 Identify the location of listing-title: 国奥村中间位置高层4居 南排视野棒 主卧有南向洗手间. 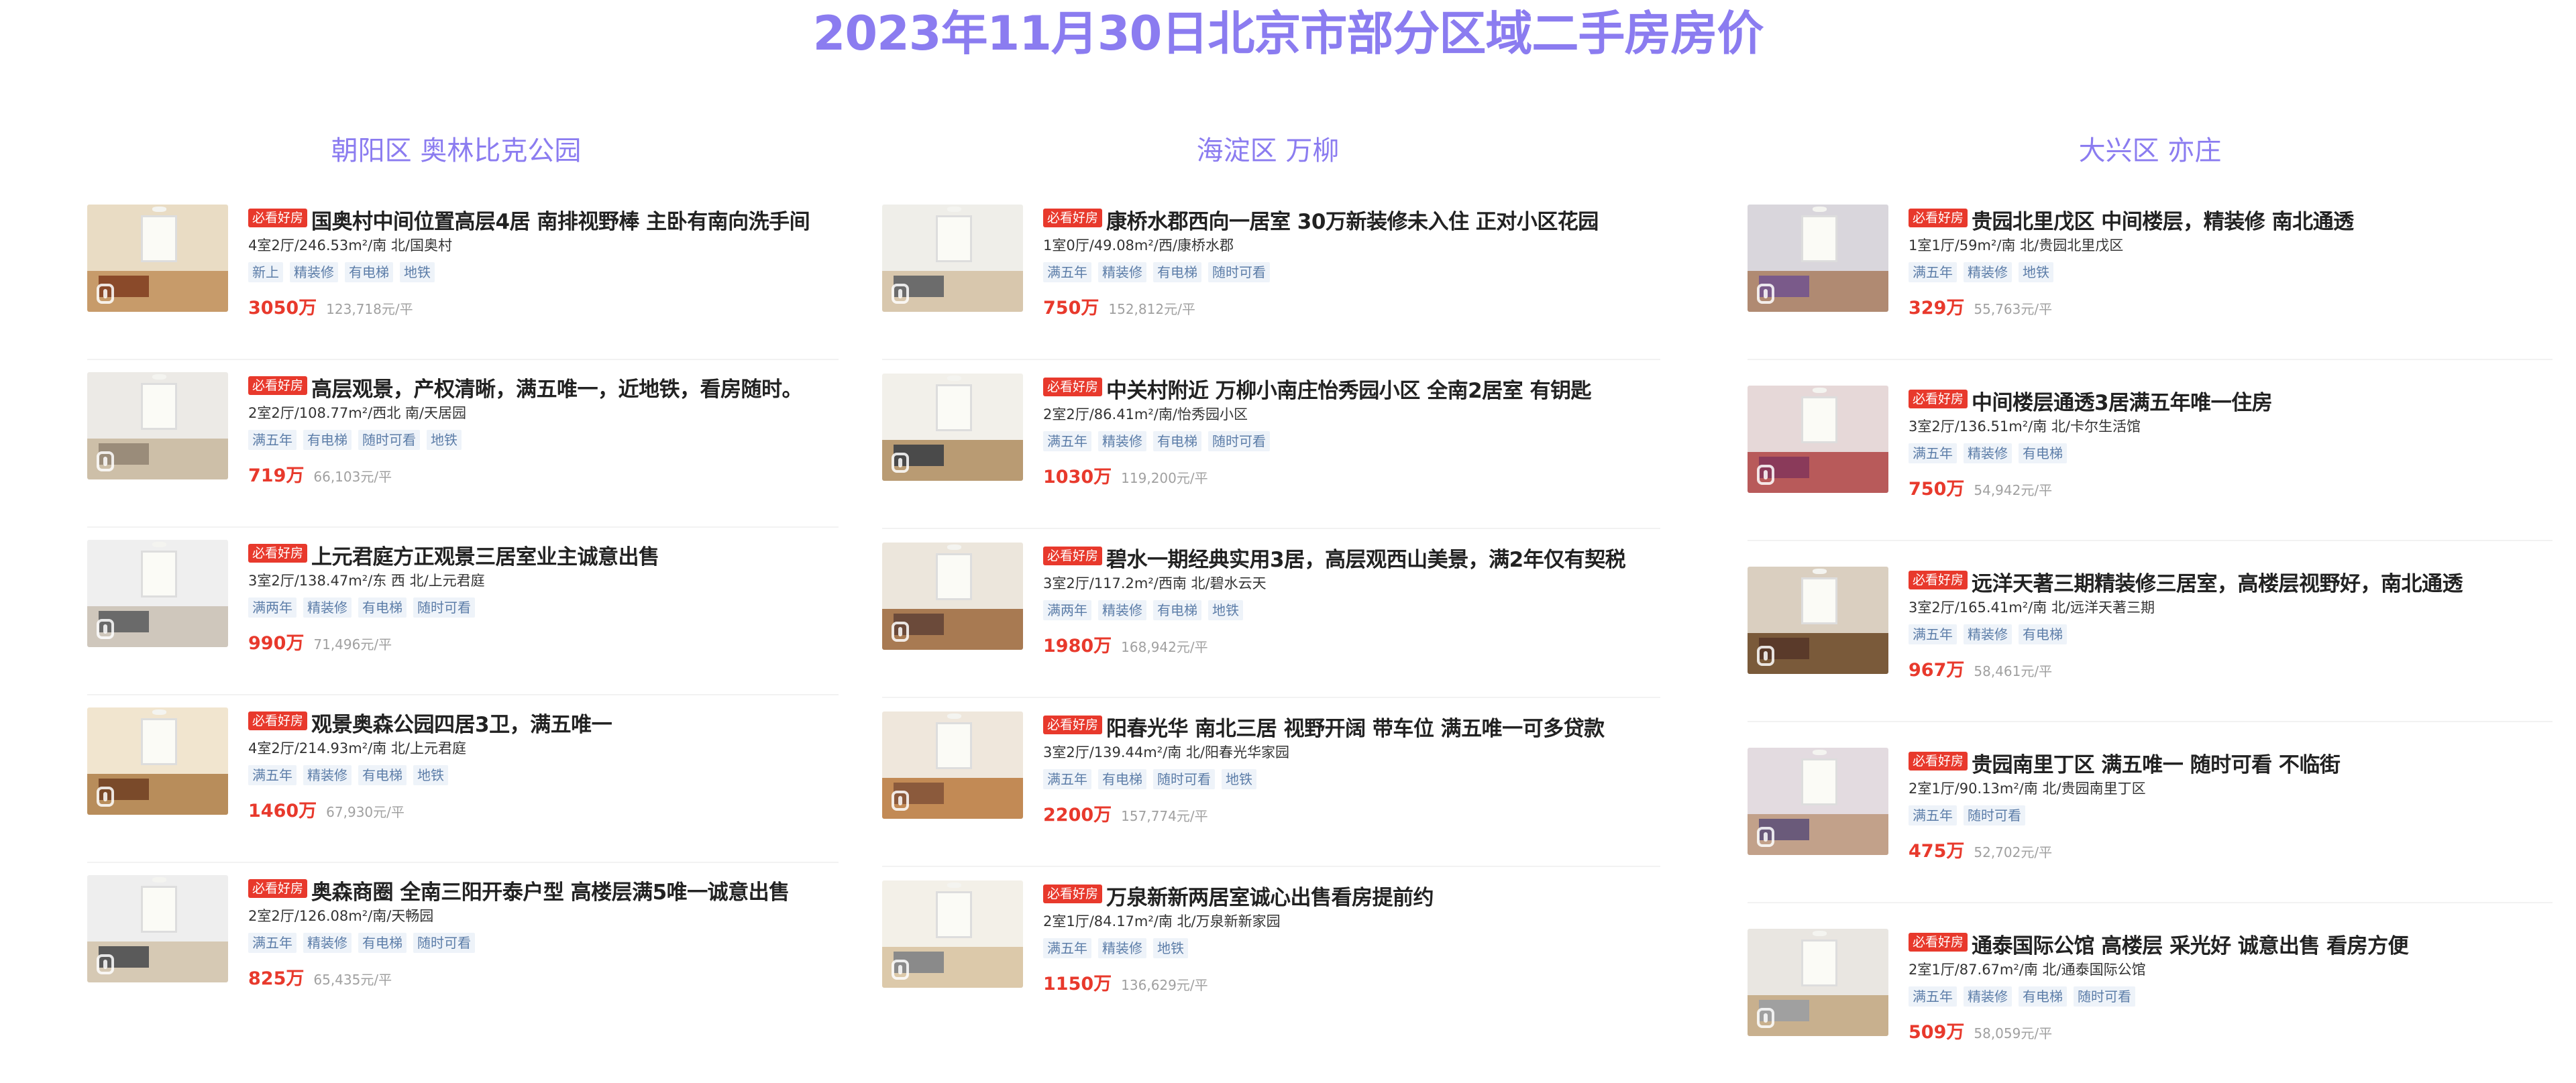
(560, 222).